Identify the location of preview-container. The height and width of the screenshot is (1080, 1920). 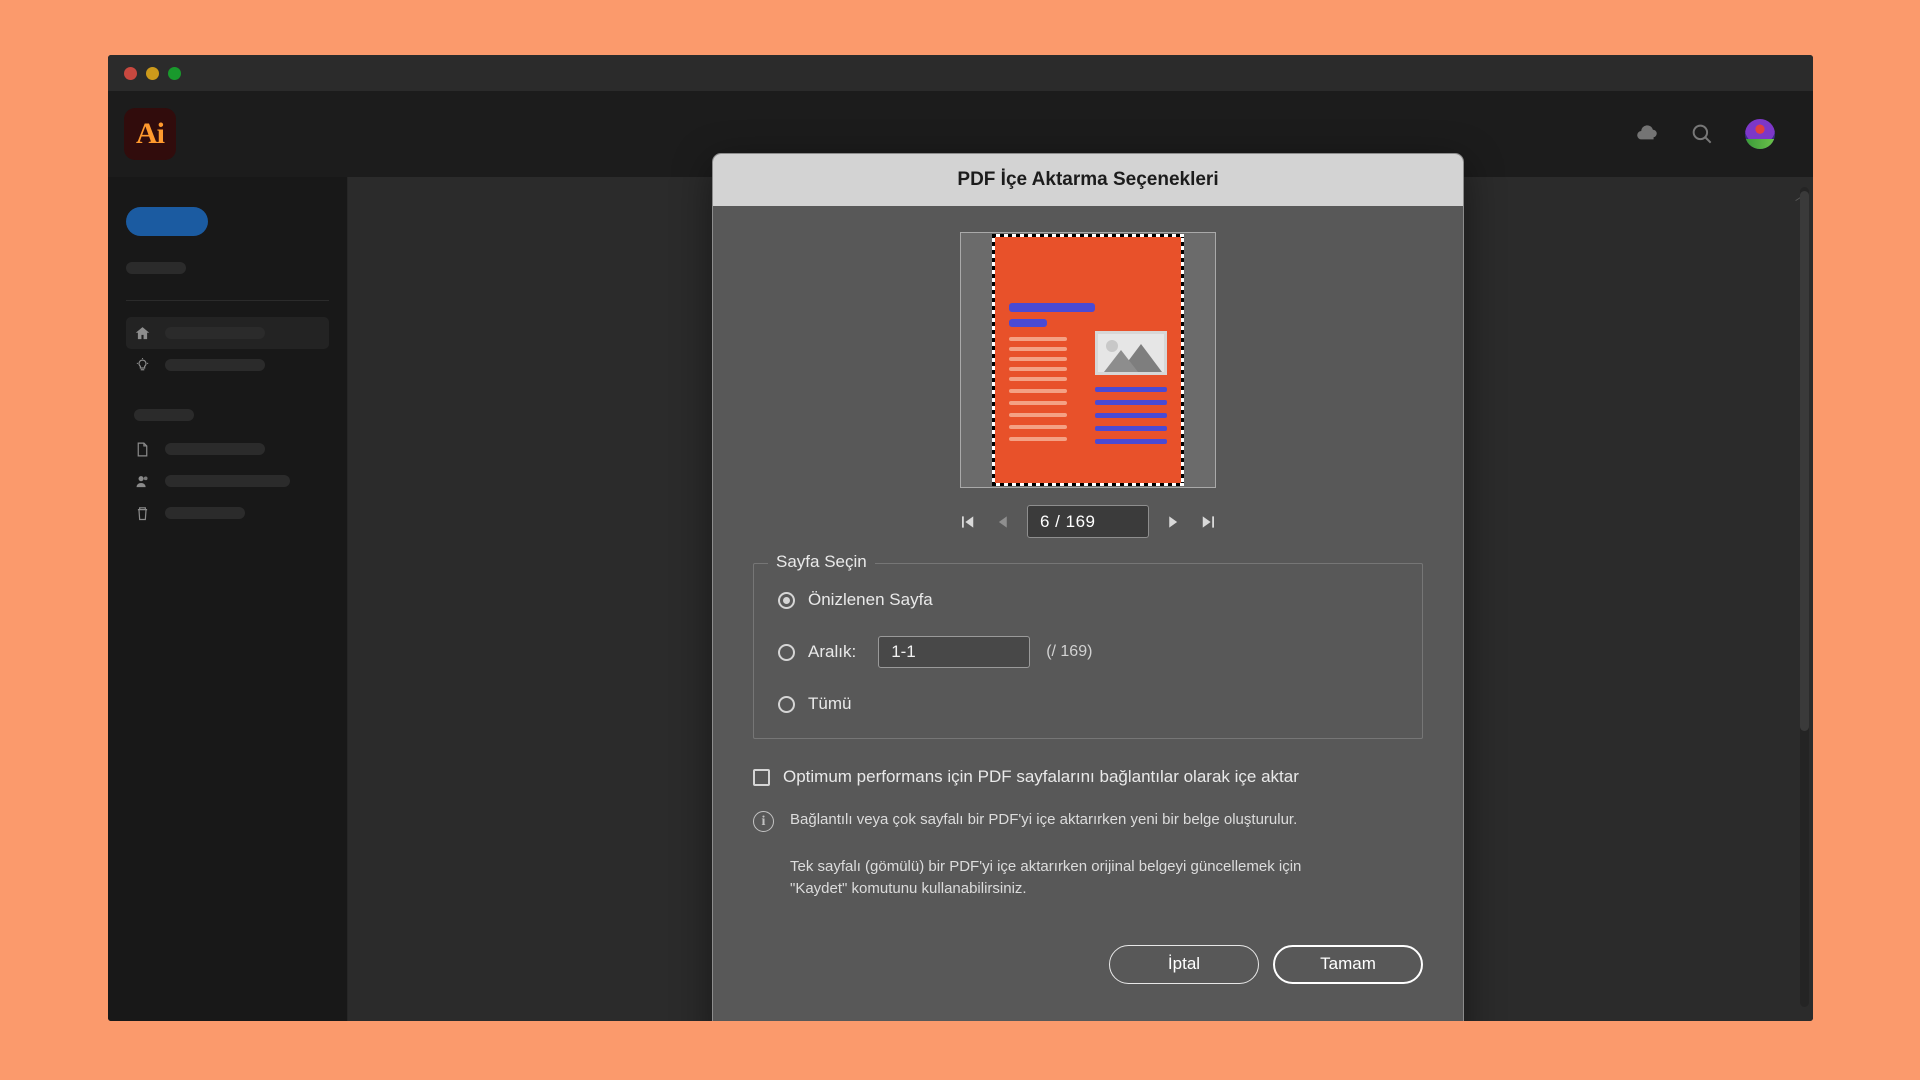
(1088, 360).